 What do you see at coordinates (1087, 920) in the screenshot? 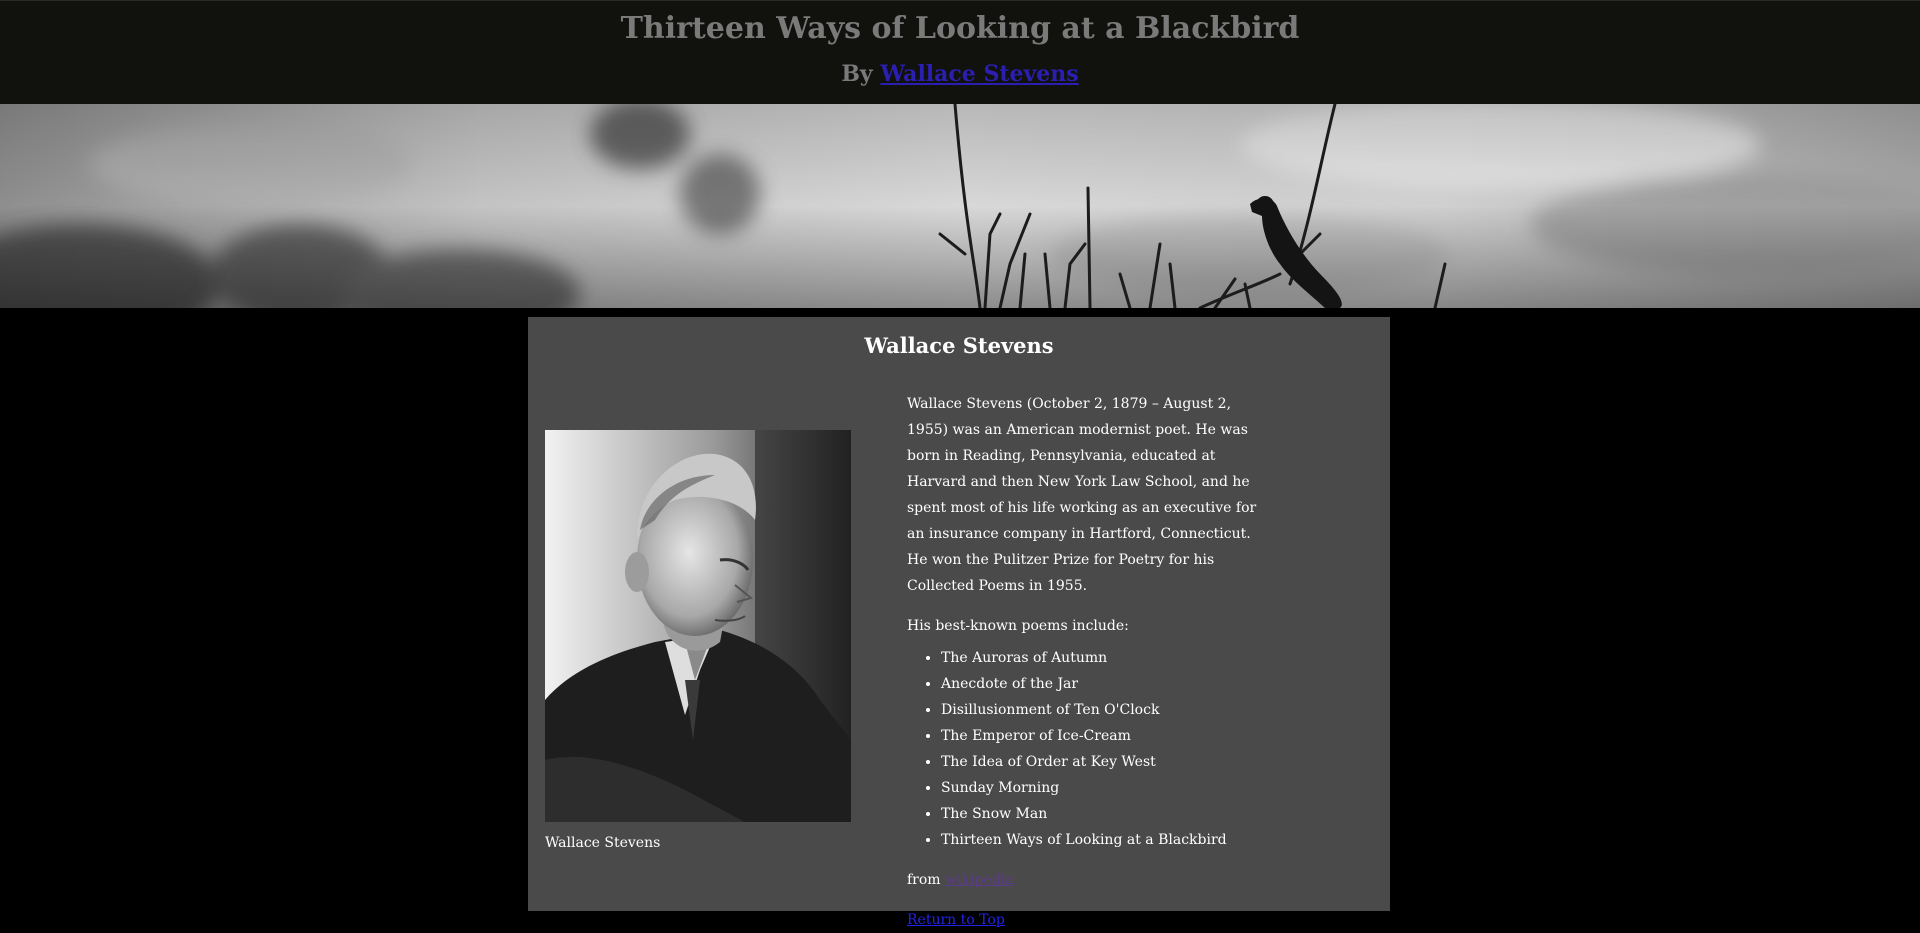
I see `return-line: Return to Top` at bounding box center [1087, 920].